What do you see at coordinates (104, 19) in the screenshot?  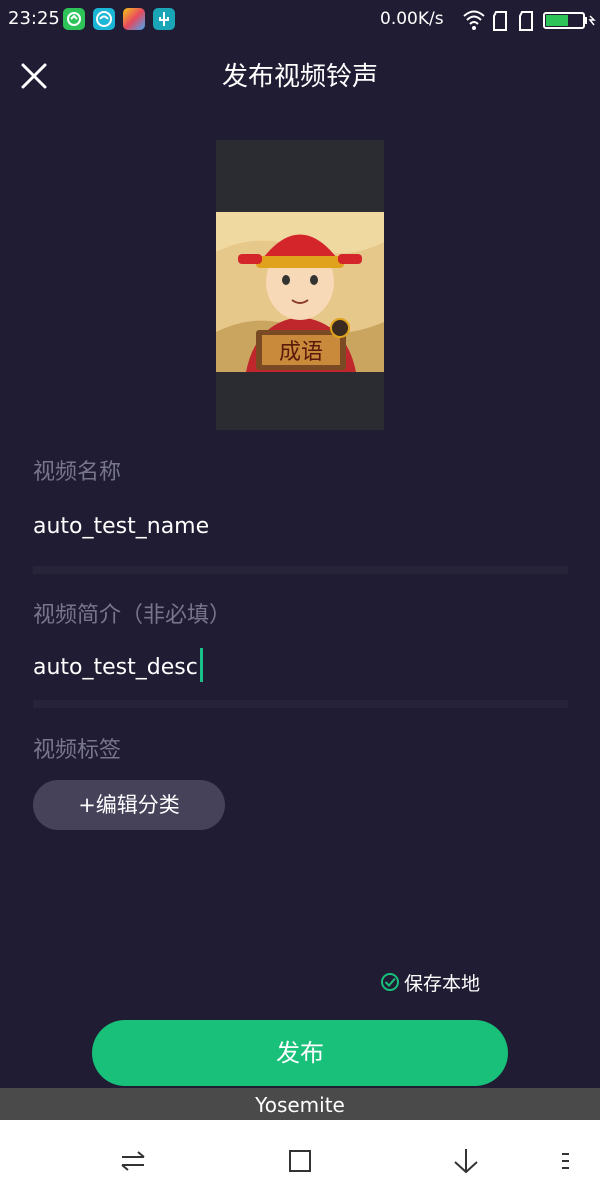 I see `app-icon-cyan` at bounding box center [104, 19].